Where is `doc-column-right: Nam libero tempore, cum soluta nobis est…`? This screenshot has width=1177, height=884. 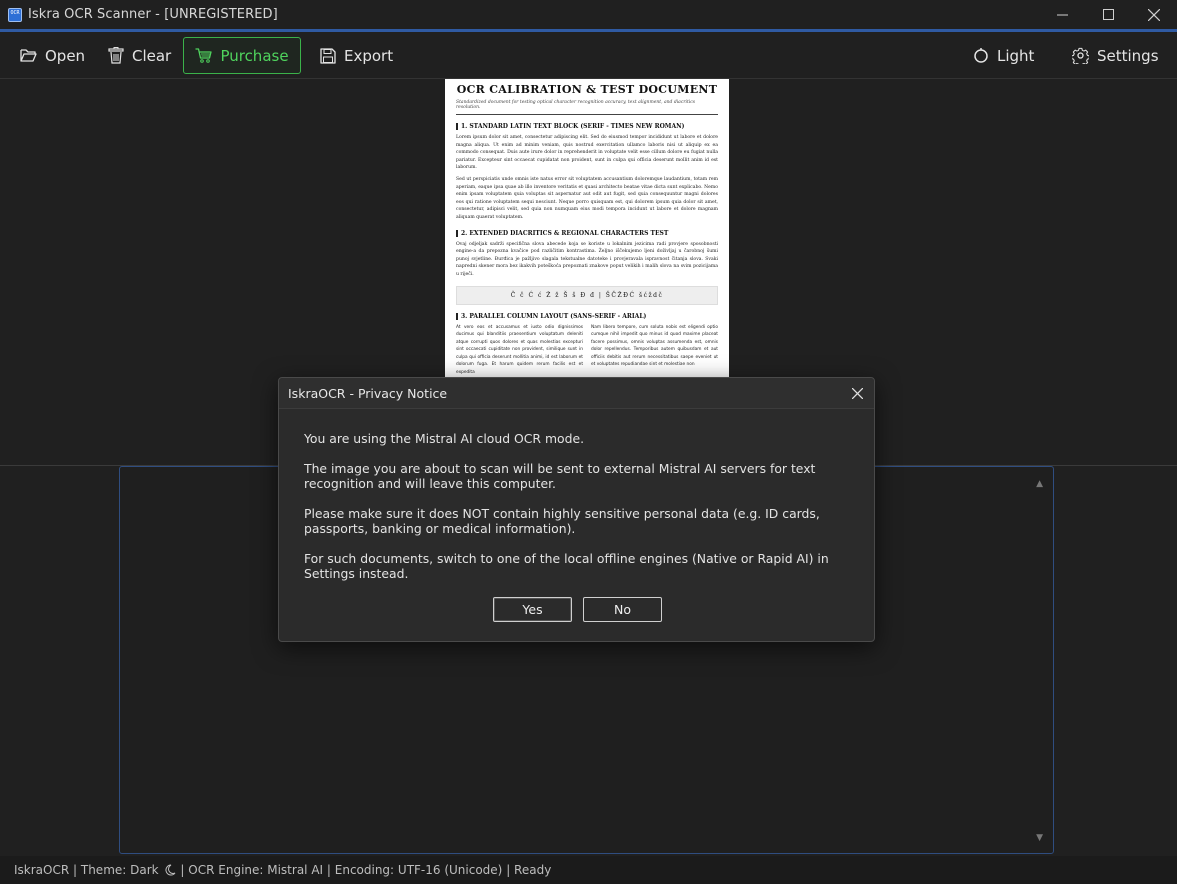
doc-column-right: Nam libero tempore, cum soluta nobis est… is located at coordinates (654, 346).